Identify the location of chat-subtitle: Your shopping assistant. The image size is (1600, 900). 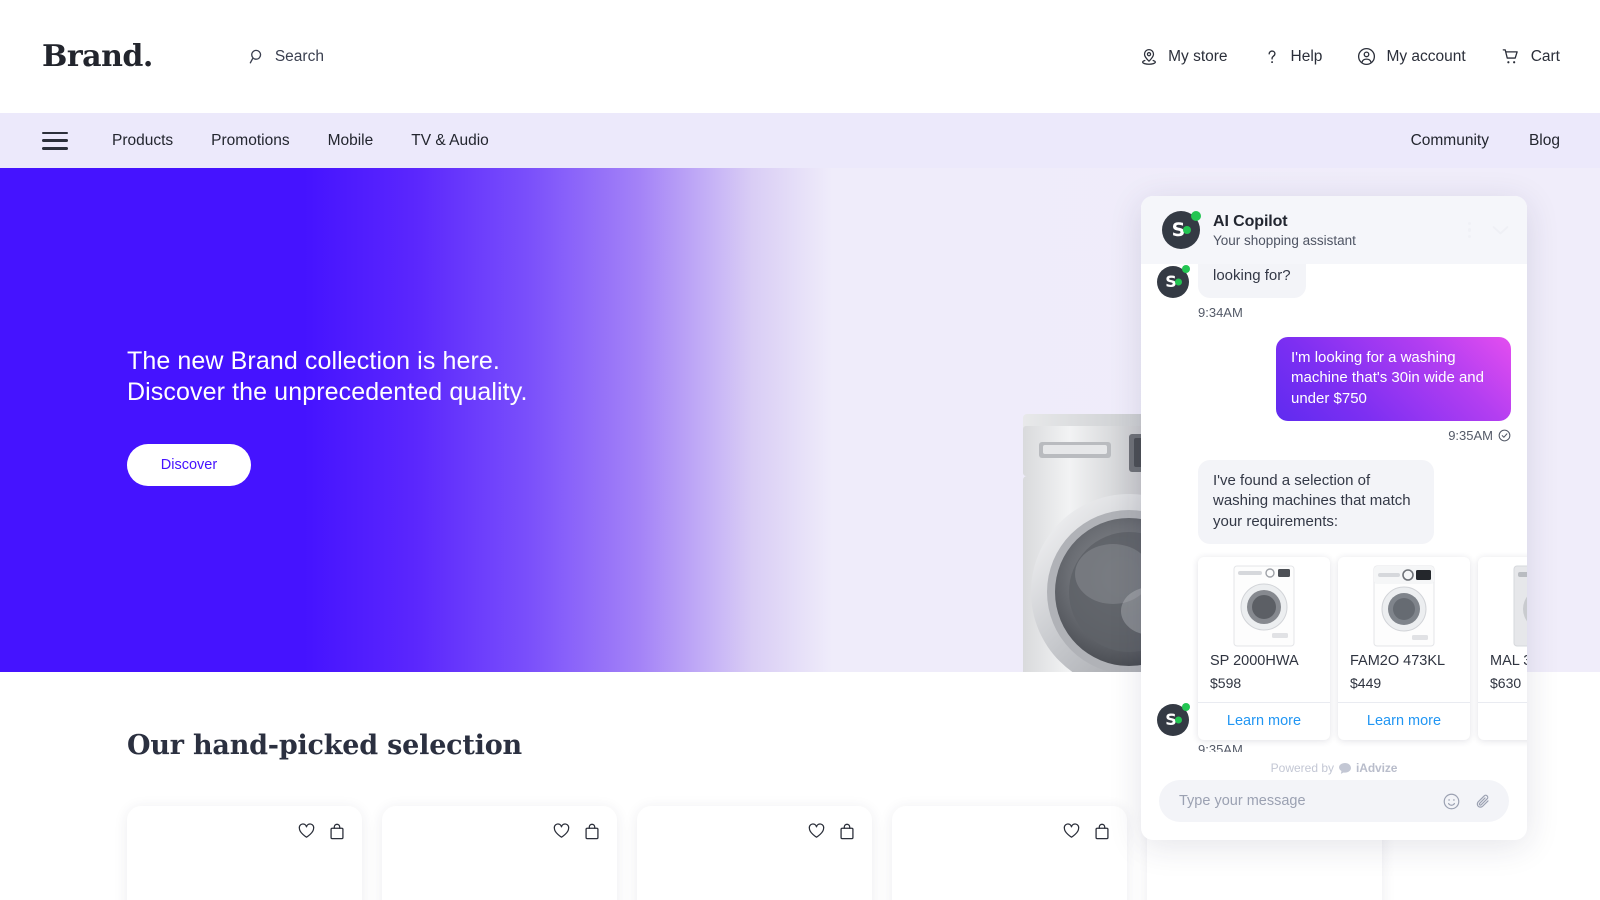
(1284, 240).